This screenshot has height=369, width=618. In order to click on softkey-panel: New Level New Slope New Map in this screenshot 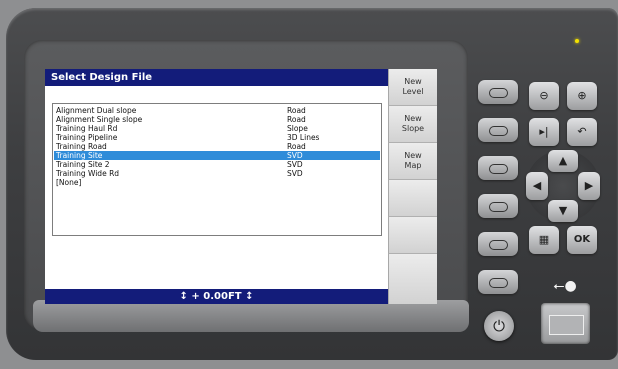, I will do `click(412, 186)`.